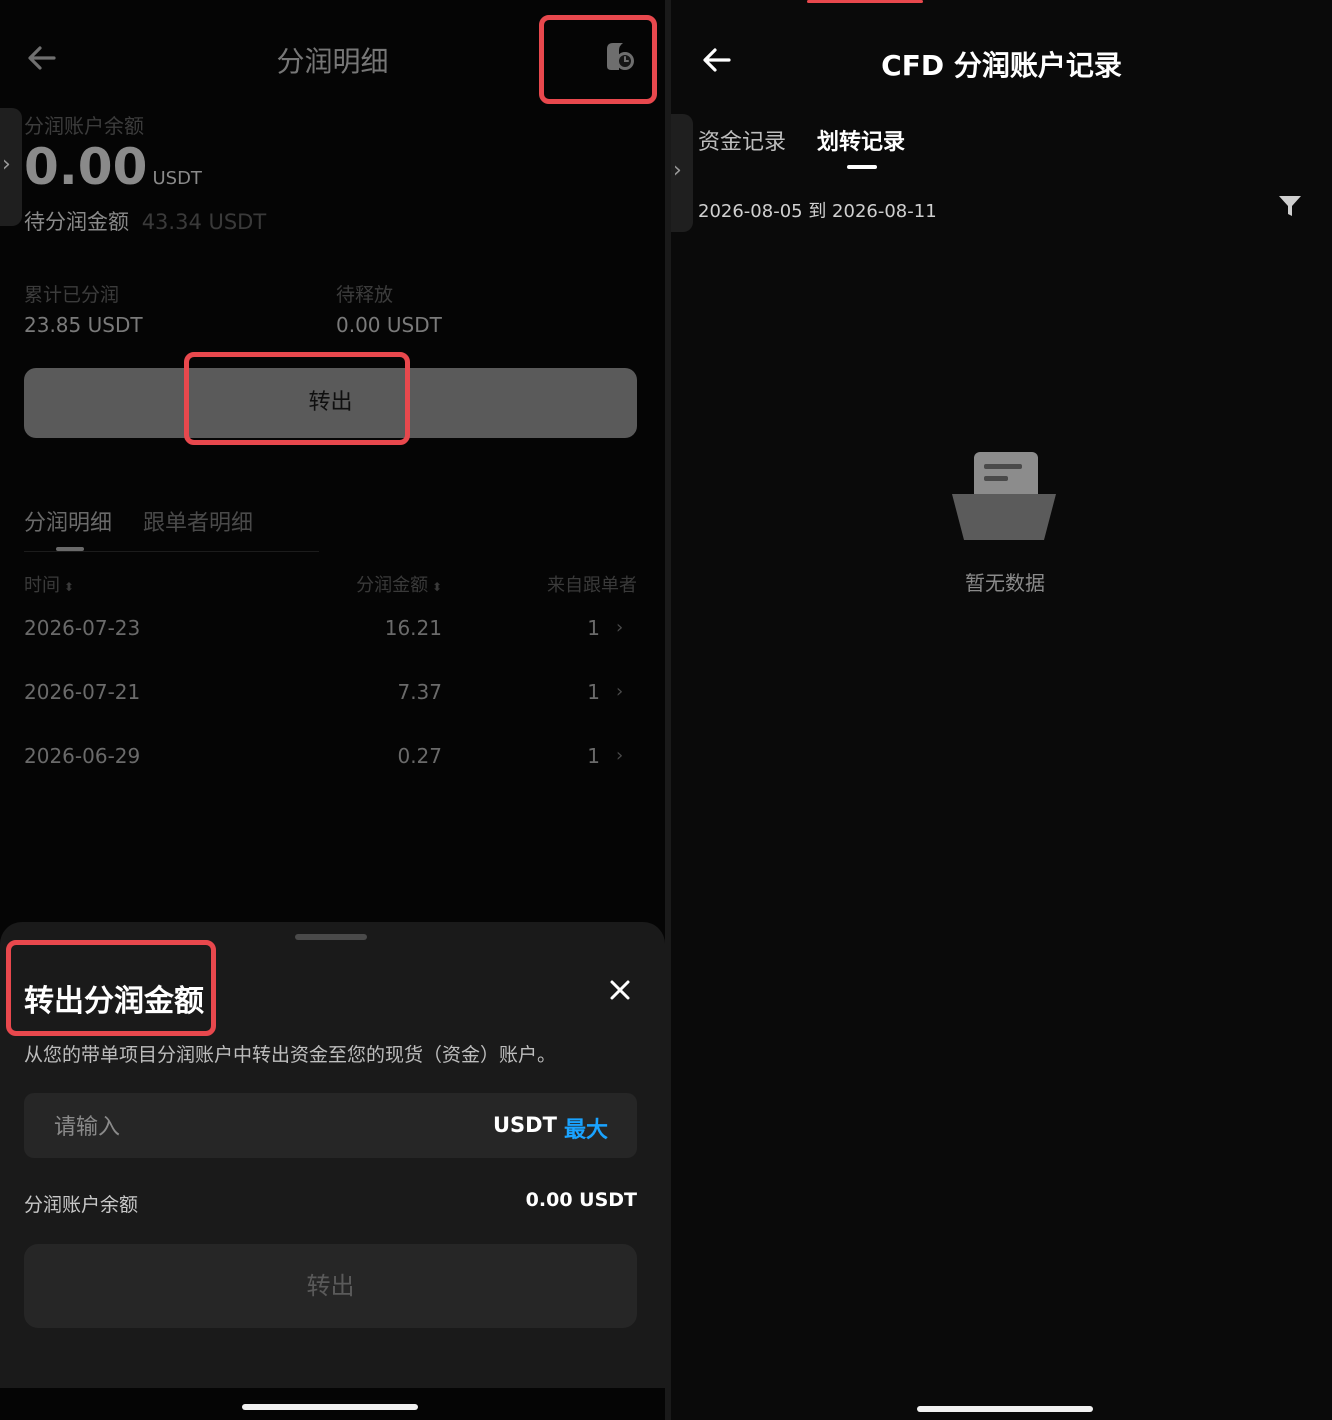  I want to click on pending-row: 待分润金额 43.34 USDT, so click(145, 221).